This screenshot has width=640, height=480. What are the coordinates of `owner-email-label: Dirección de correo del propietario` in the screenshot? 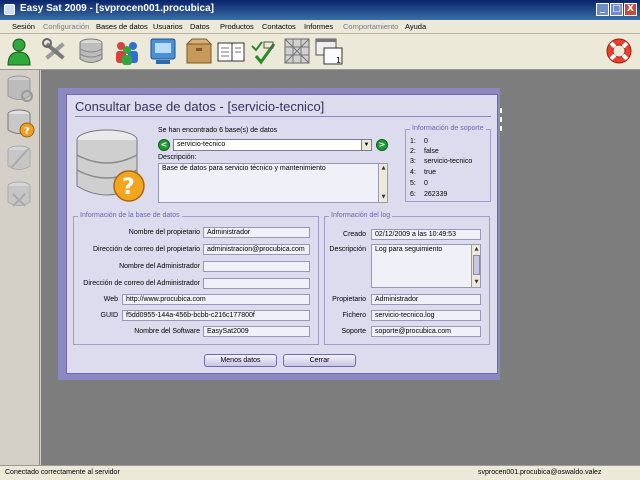 It's located at (146, 249).